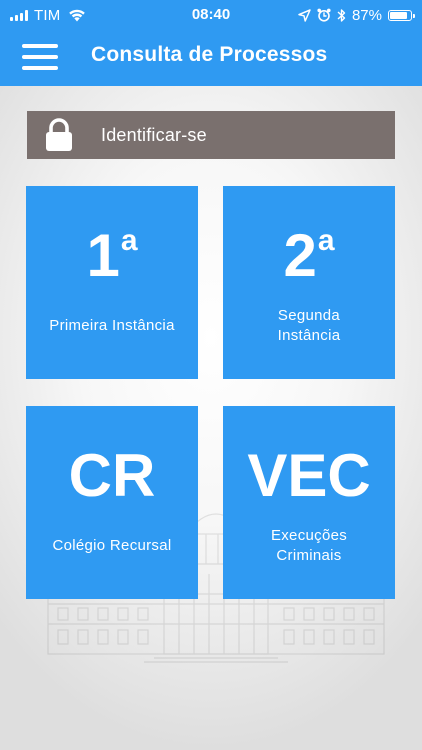 The height and width of the screenshot is (750, 422). I want to click on lock-icon, so click(59, 134).